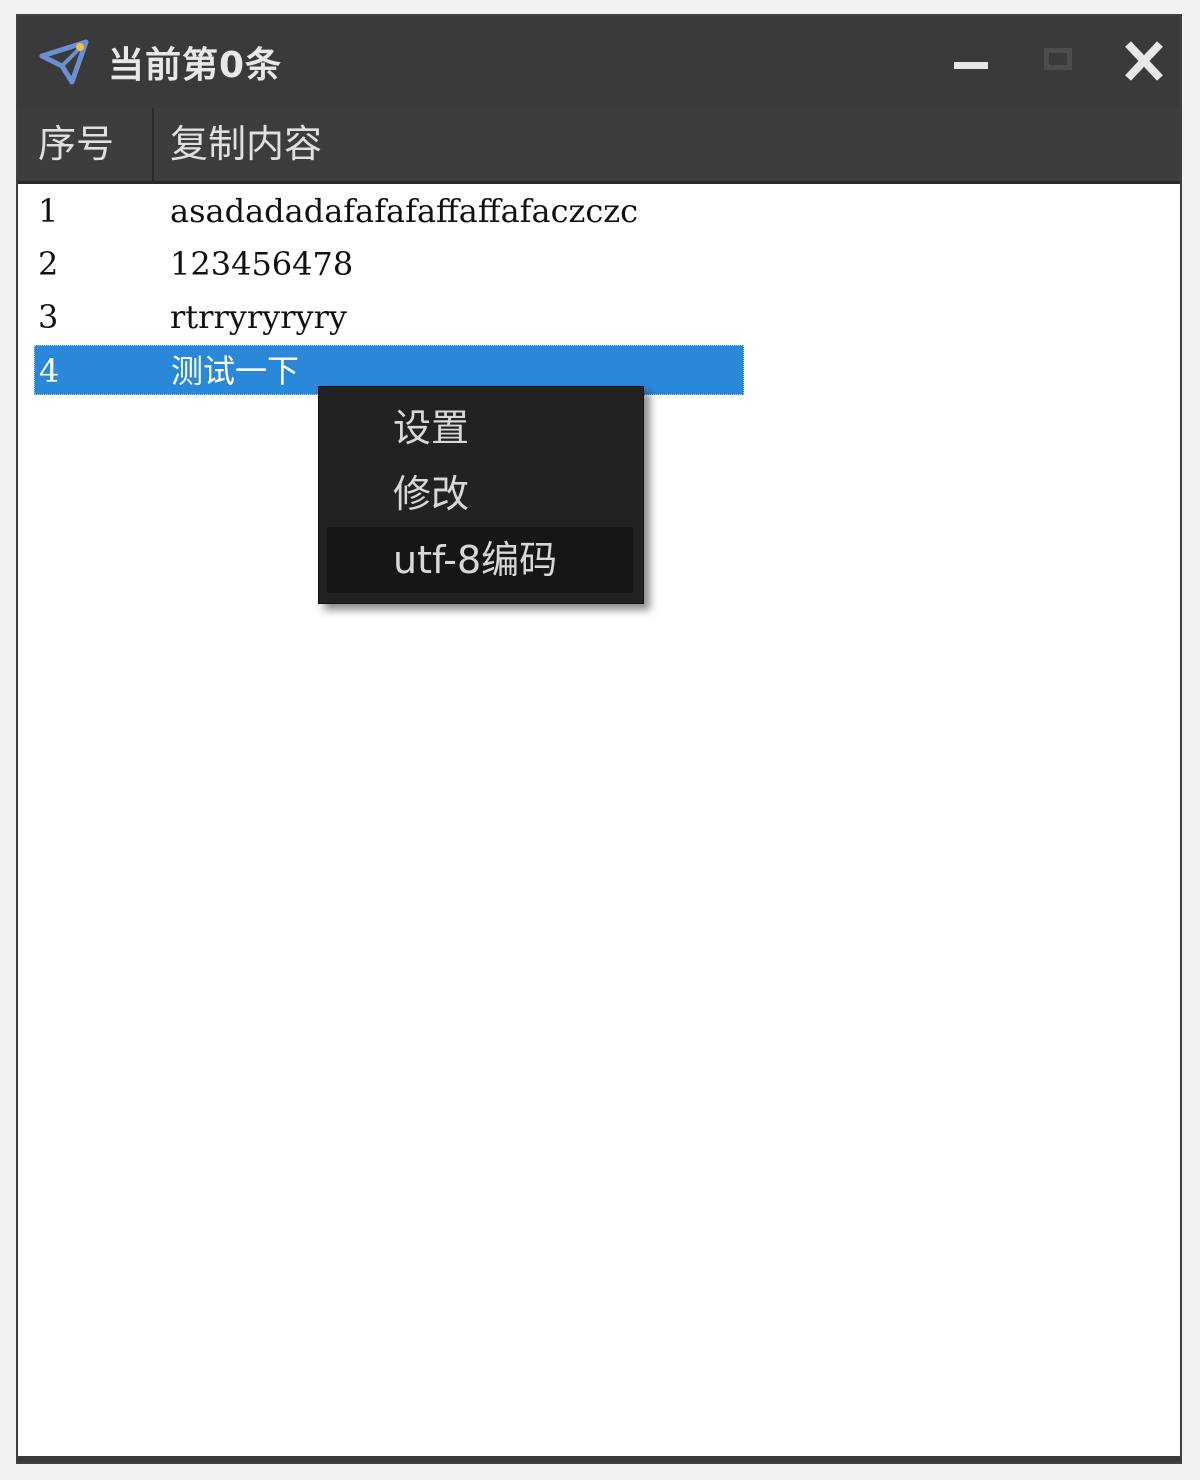 The width and height of the screenshot is (1200, 1480). Describe the element at coordinates (389, 317) in the screenshot. I see `list-row: 3 rtrryryryry` at that location.